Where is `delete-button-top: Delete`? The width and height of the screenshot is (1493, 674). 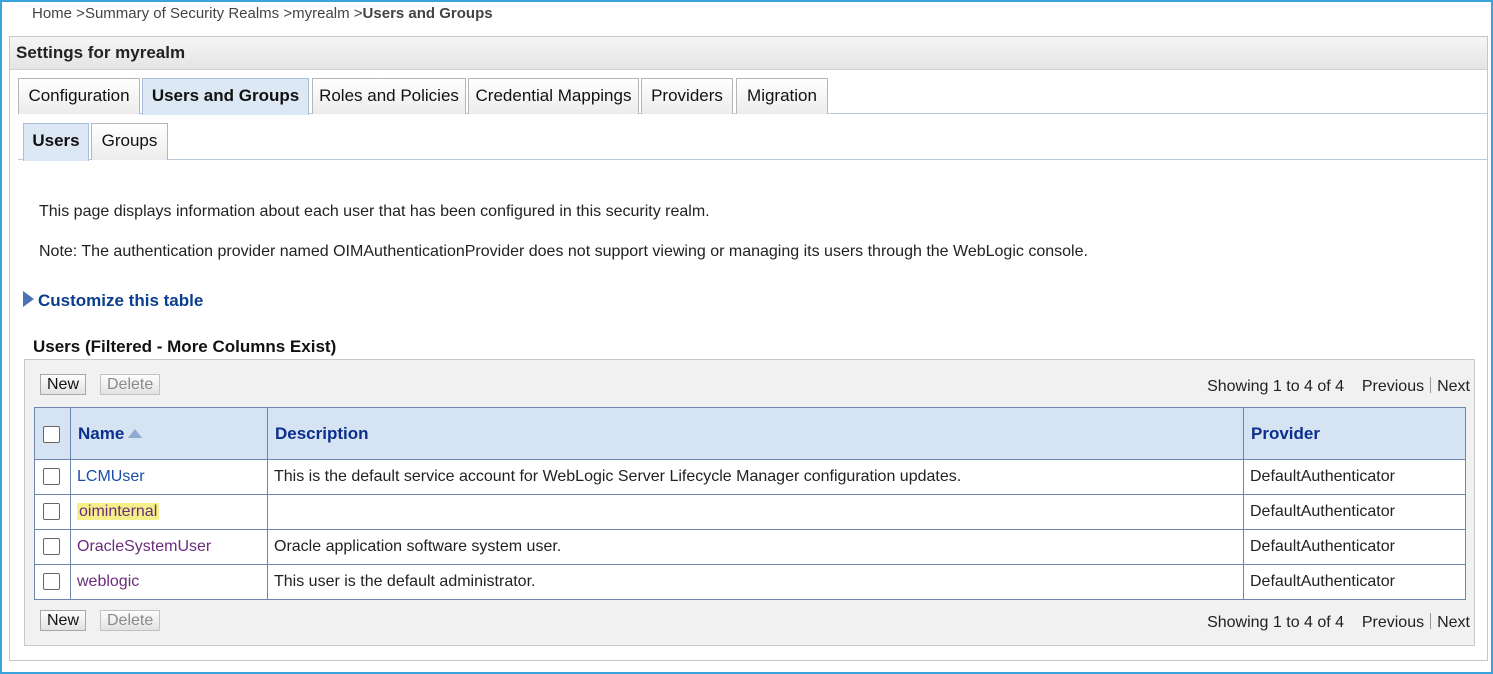 delete-button-top: Delete is located at coordinates (130, 384).